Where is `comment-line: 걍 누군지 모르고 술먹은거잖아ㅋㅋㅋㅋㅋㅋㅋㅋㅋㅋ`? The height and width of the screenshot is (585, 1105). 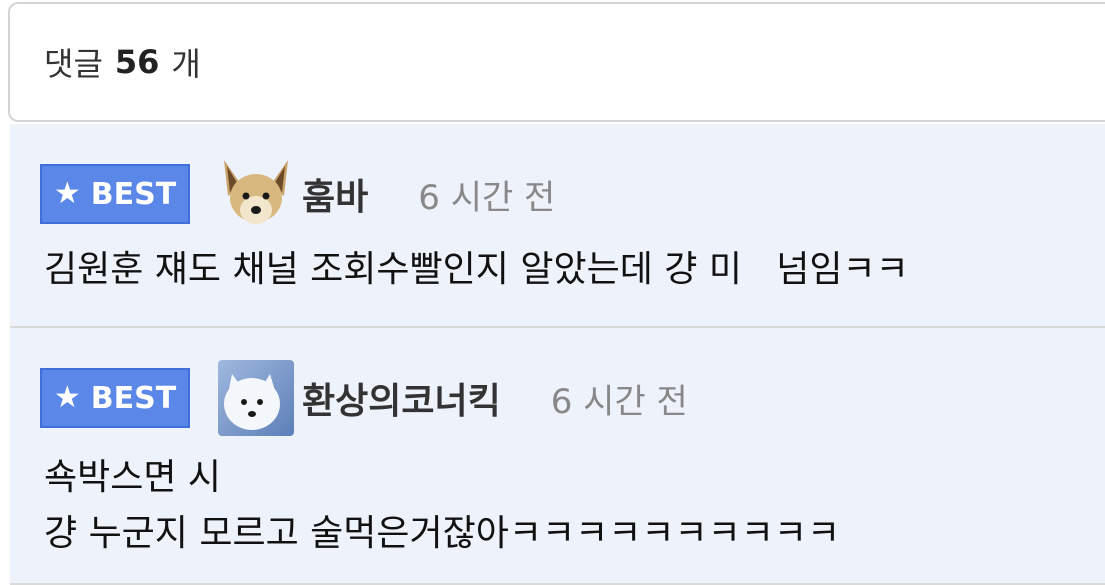
comment-line: 걍 누군지 모르고 술먹은거잖아ㅋㅋㅋㅋㅋㅋㅋㅋㅋㅋ is located at coordinates (442, 533).